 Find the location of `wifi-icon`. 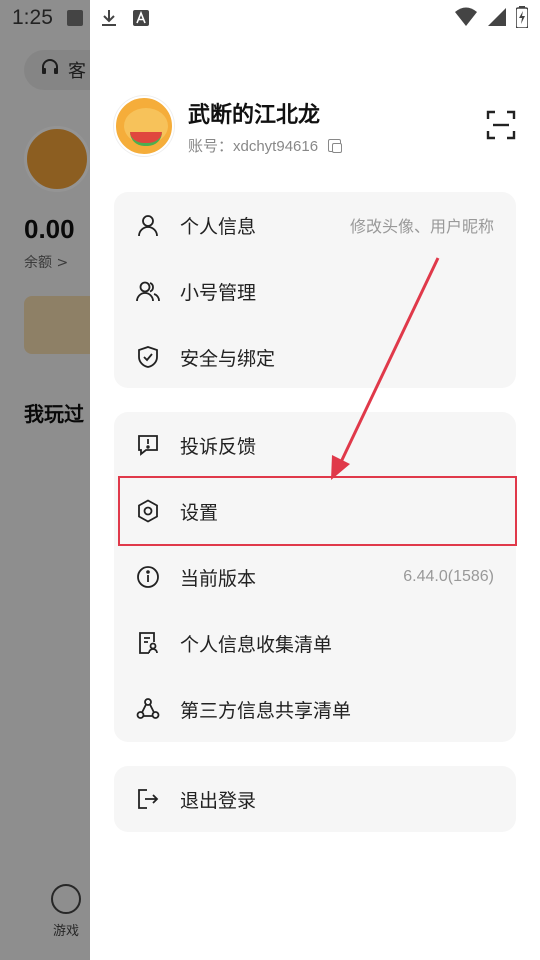

wifi-icon is located at coordinates (466, 19).